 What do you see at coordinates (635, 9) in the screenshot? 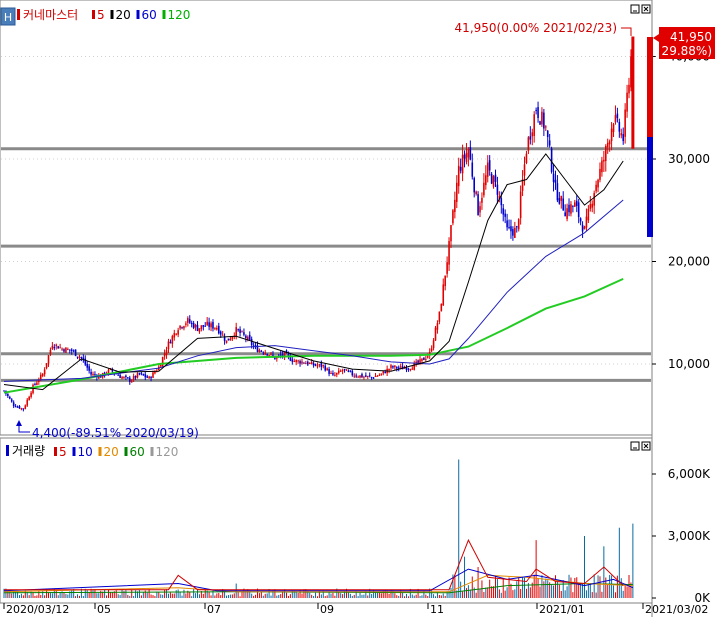
I see `minimize-icon` at bounding box center [635, 9].